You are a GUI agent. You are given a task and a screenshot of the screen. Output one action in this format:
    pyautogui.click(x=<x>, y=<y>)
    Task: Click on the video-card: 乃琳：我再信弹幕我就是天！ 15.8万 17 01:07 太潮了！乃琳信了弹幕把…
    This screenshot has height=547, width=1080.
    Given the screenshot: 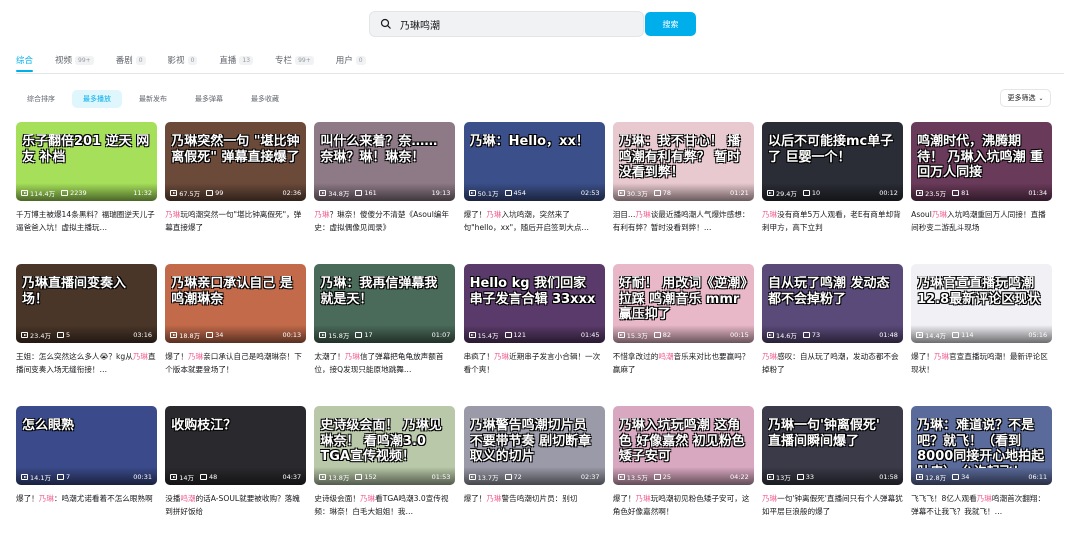 What is the action you would take?
    pyautogui.click(x=385, y=334)
    